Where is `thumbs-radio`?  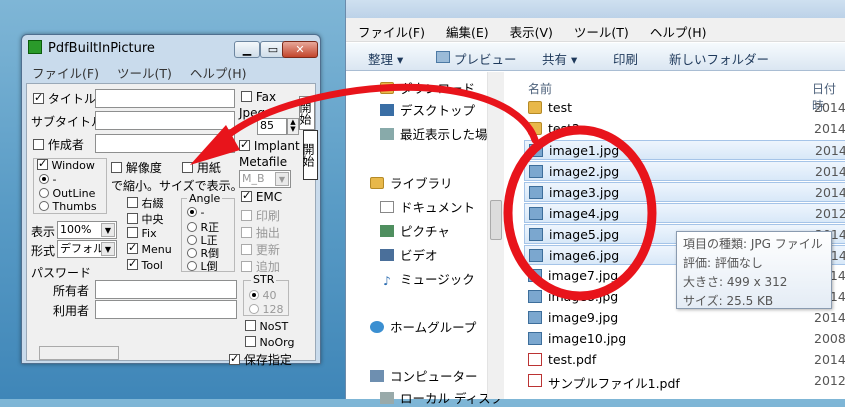
thumbs-radio is located at coordinates (44, 206).